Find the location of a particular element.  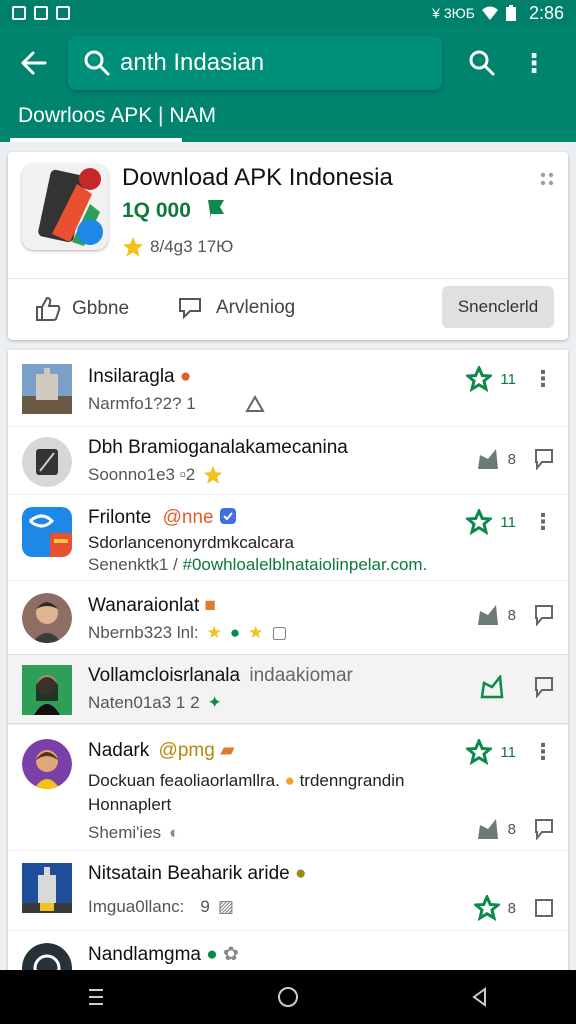

star-icon is located at coordinates (133, 247).